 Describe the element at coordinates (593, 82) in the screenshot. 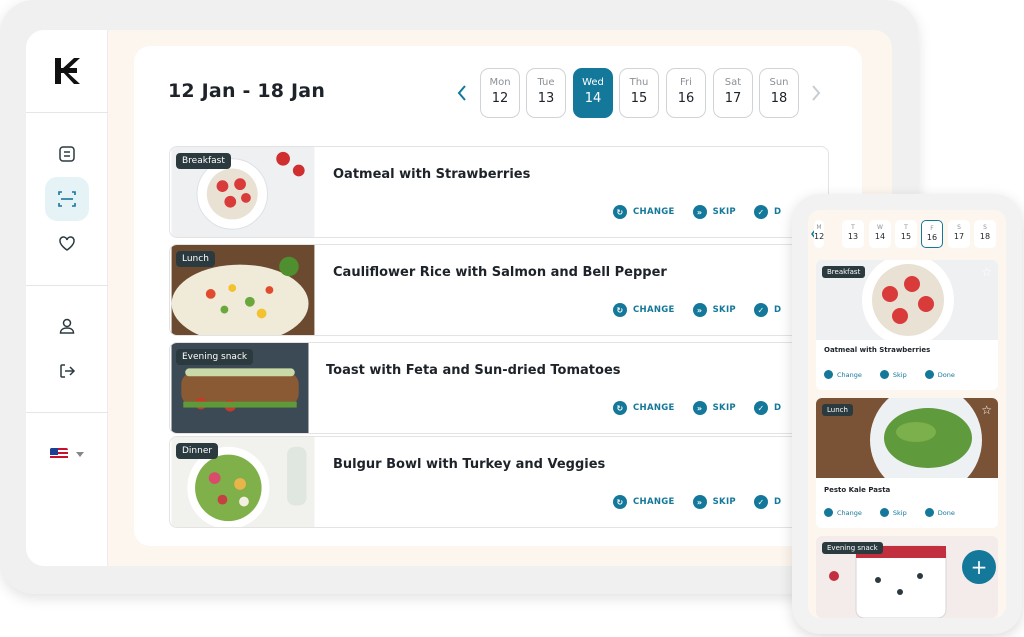

I see `day-name: Wed` at that location.